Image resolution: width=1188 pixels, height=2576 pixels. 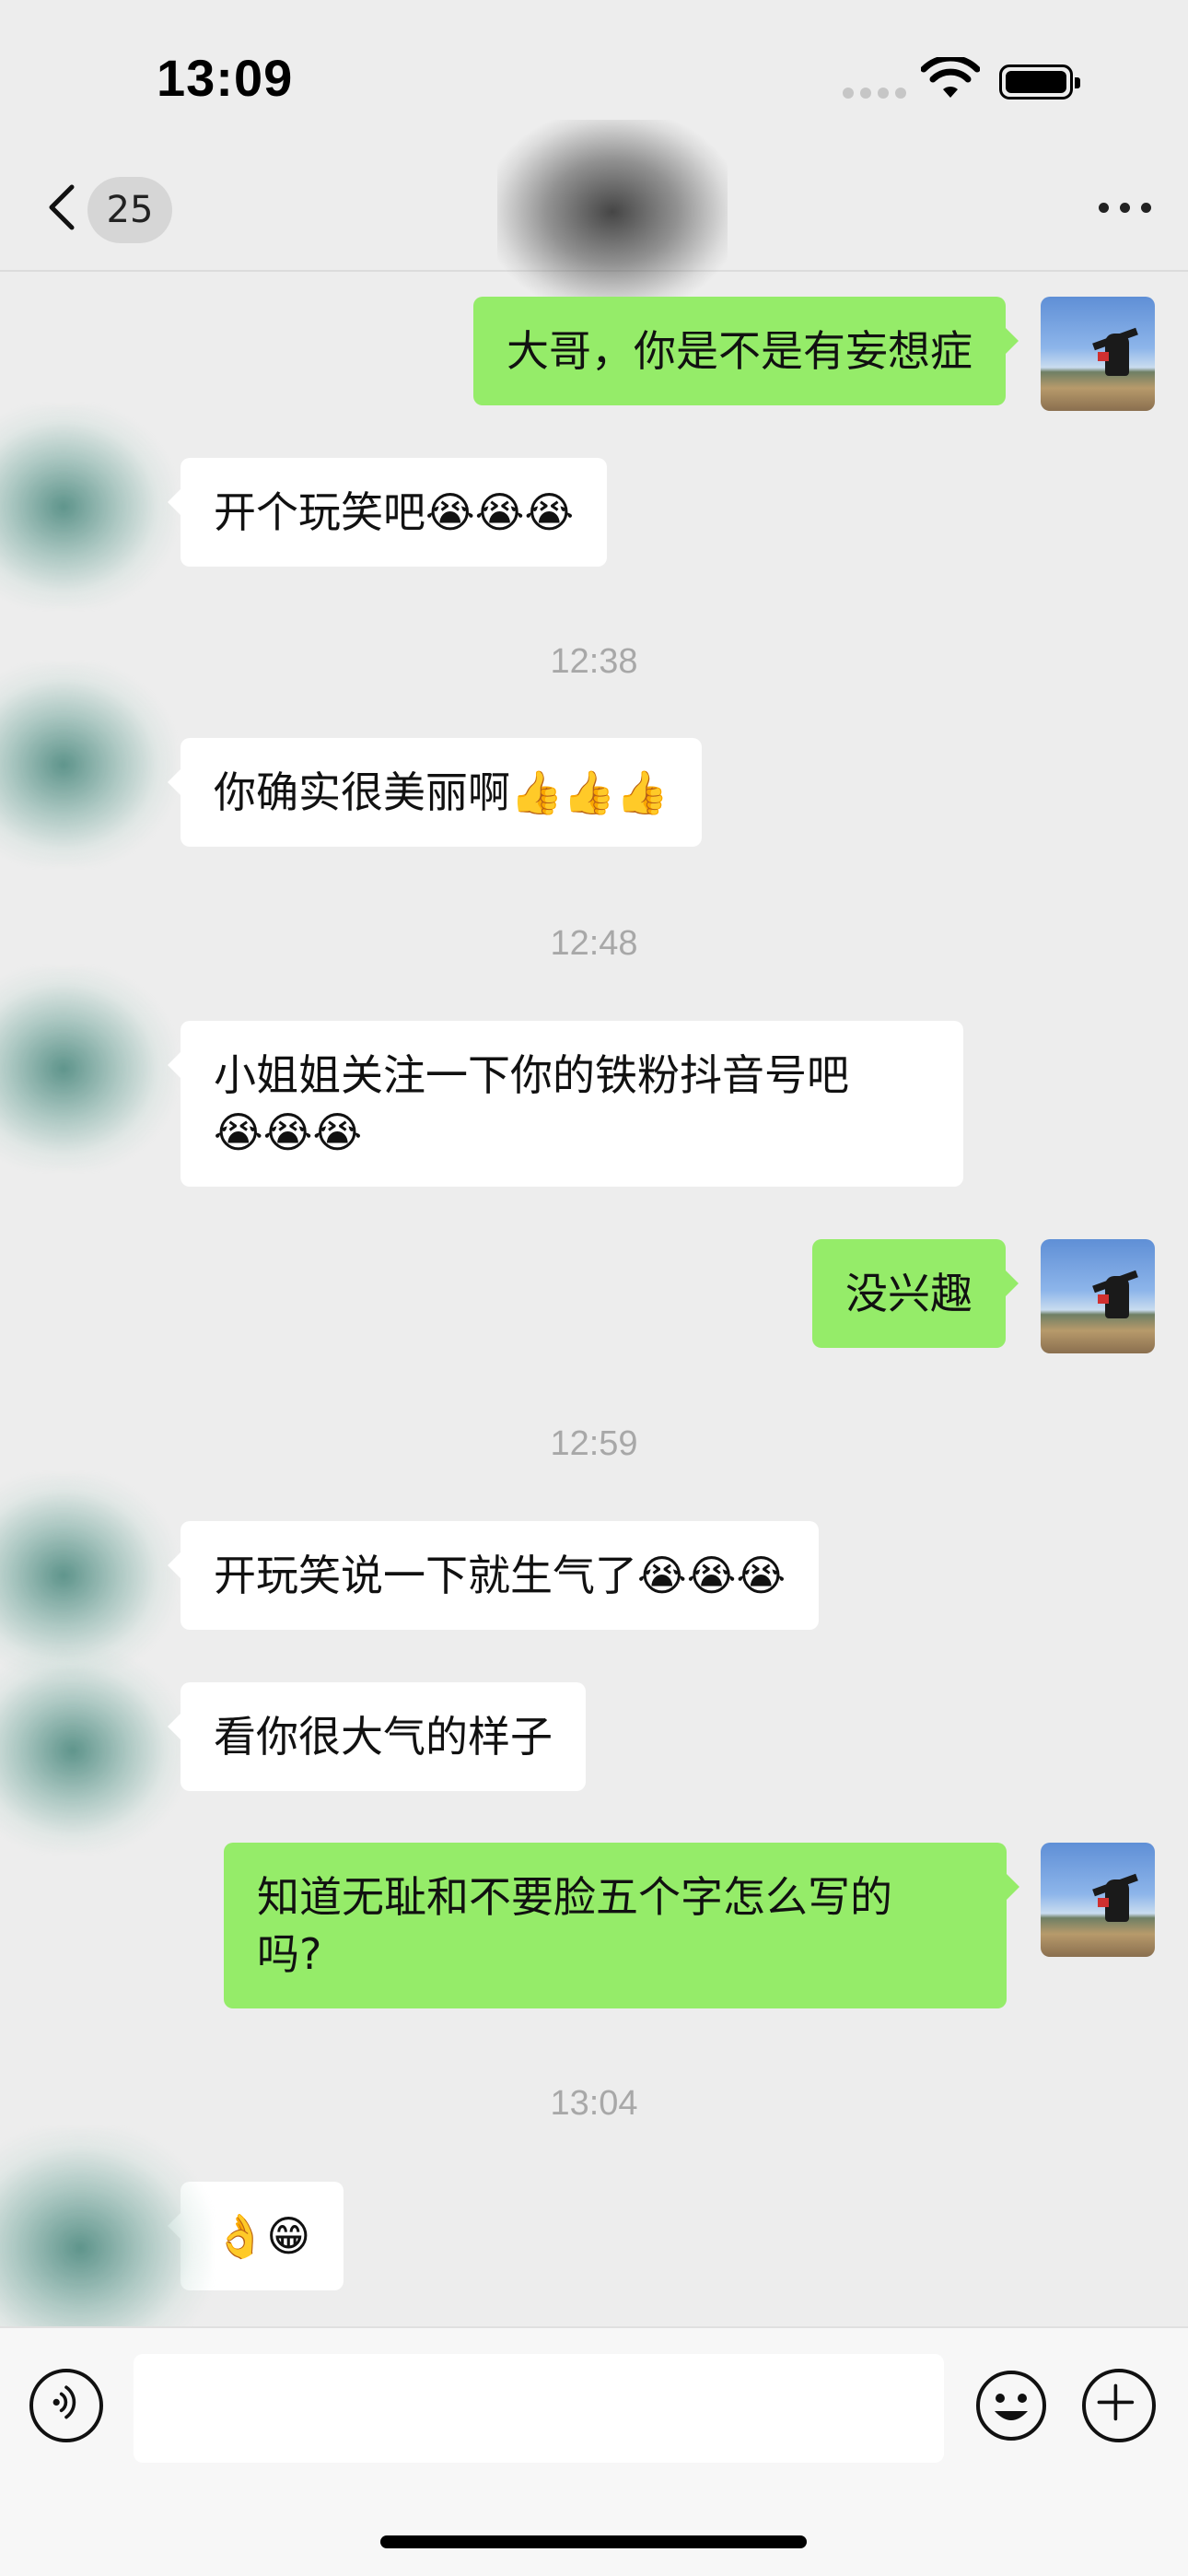 I want to click on message-bubble-incoming: 看你很大气的样子, so click(x=377, y=1736).